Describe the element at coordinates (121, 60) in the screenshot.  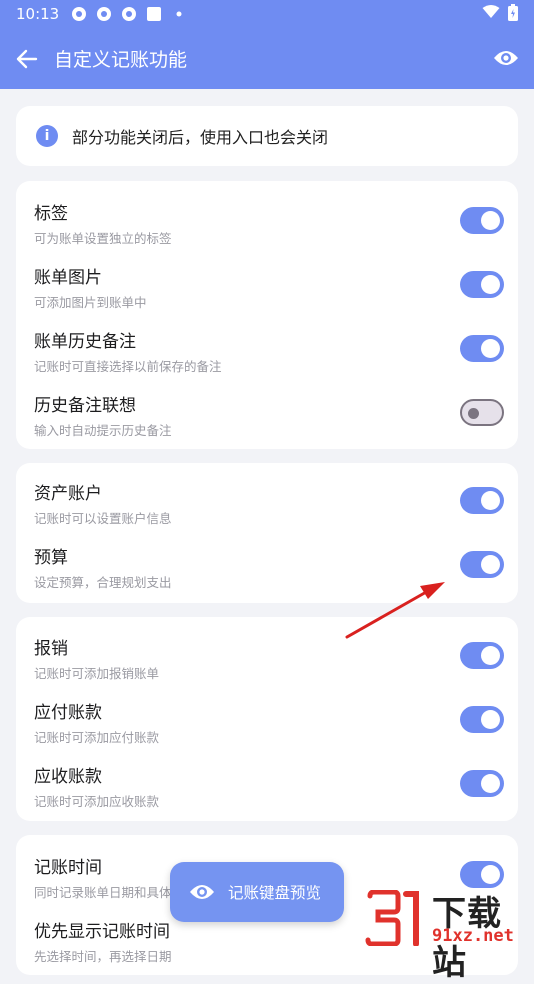
I see `page-title: 自定义记账功能` at that location.